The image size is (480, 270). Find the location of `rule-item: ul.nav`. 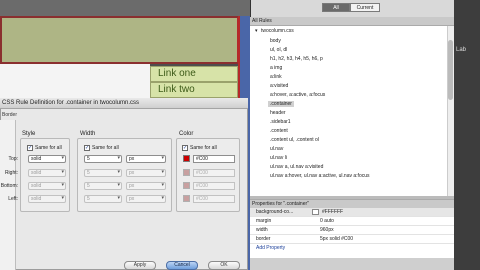

rule-item: ul.nav is located at coordinates (276, 149).